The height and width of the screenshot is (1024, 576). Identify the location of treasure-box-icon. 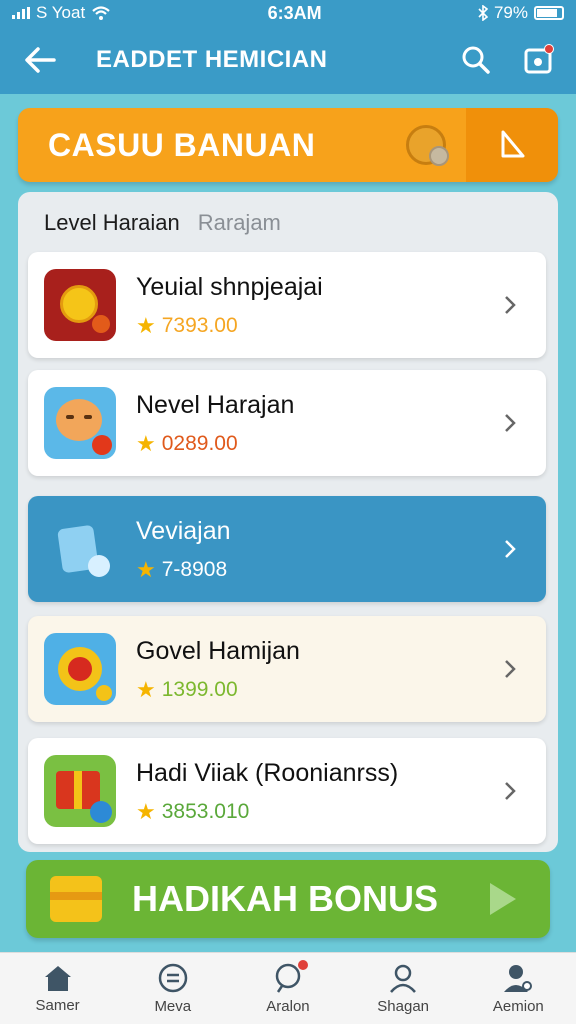
(76, 899).